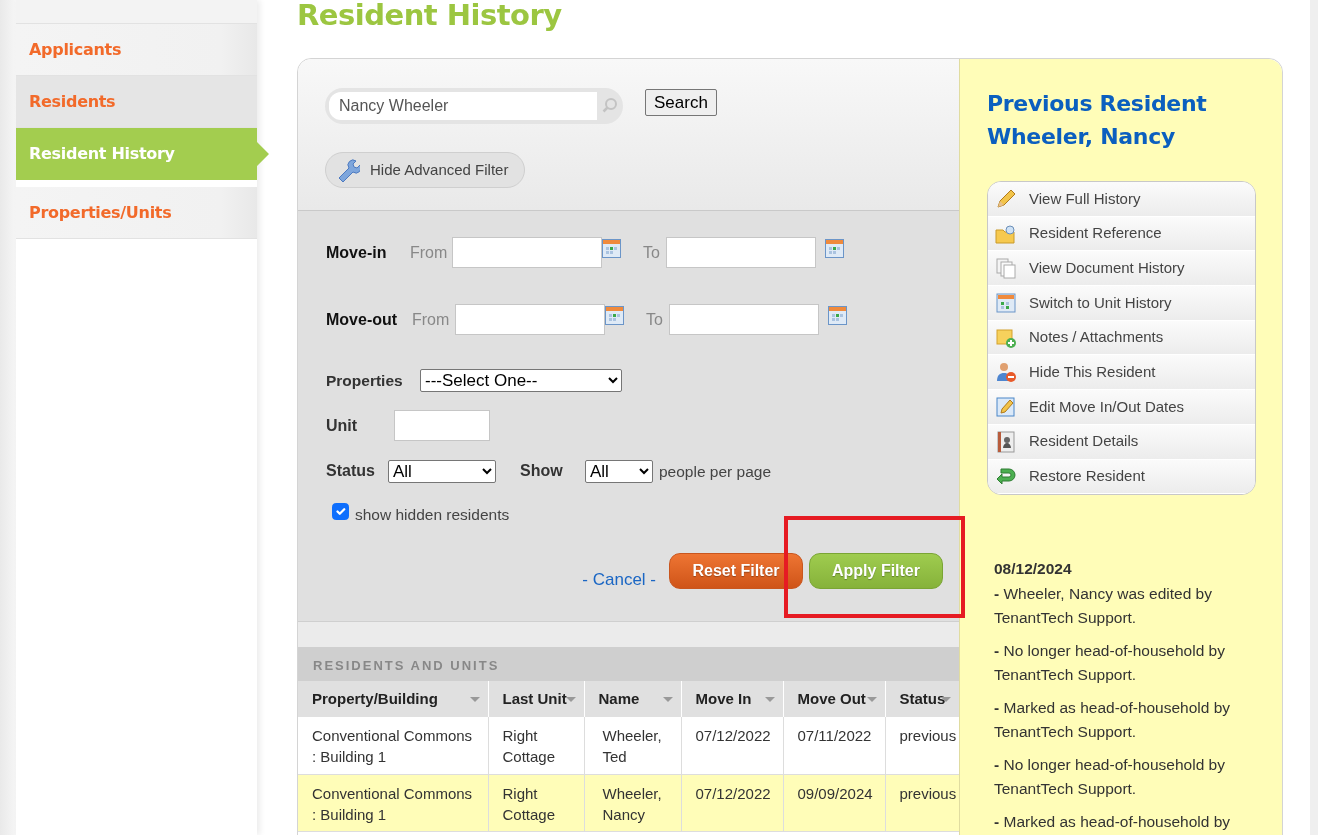 The height and width of the screenshot is (835, 1318). Describe the element at coordinates (922, 699) in the screenshot. I see `column-header: Status` at that location.